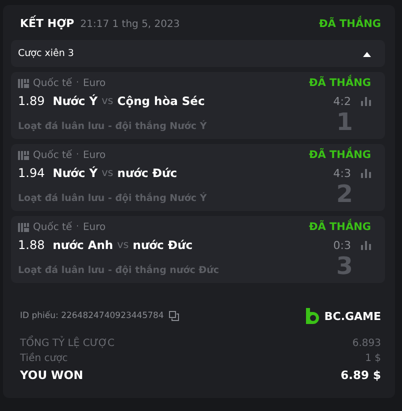 This screenshot has height=411, width=402. I want to click on brand-name: BC.GAME, so click(352, 316).